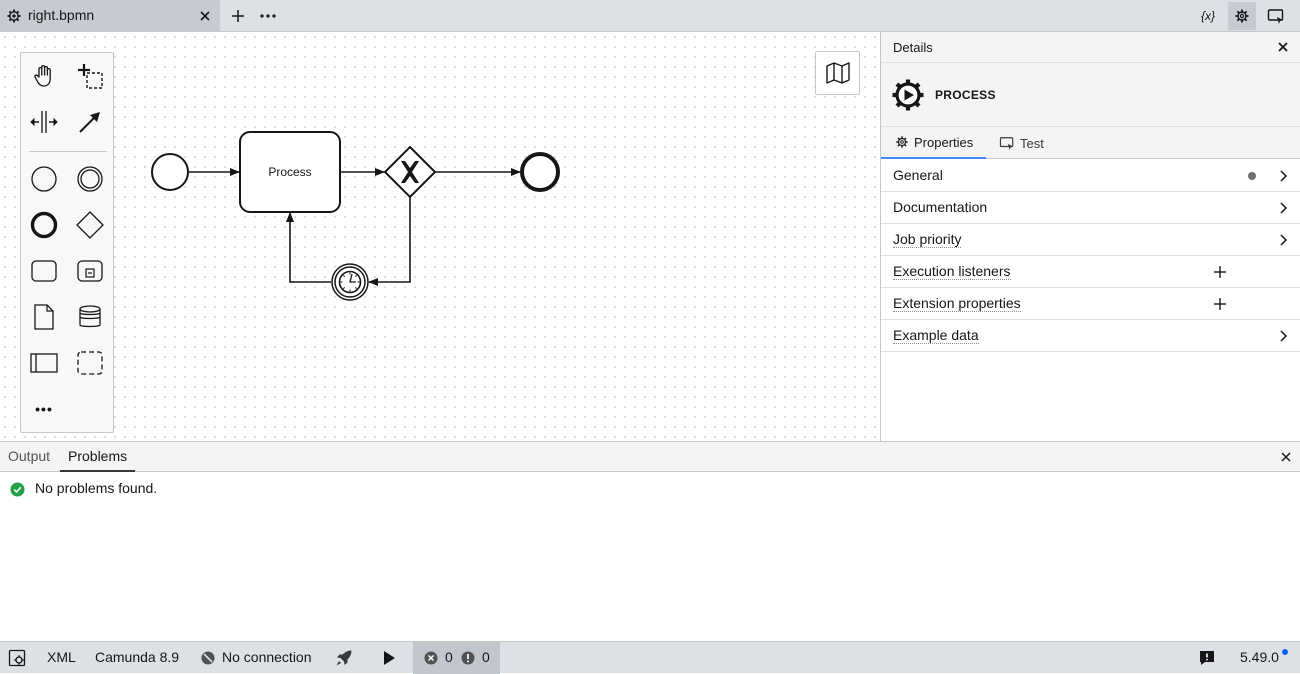 Image resolution: width=1300 pixels, height=674 pixels. Describe the element at coordinates (1090, 272) in the screenshot. I see `group-execution-listeners: Execution listeners` at that location.